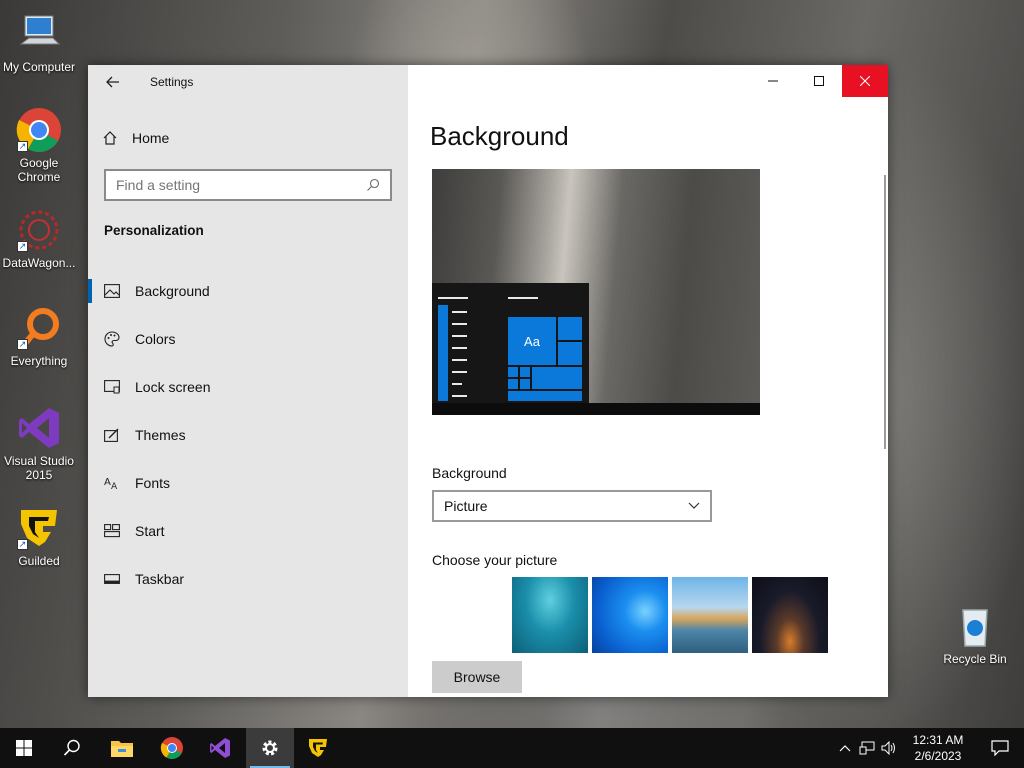 The width and height of the screenshot is (1024, 768). I want to click on taskbar-visual-studio, so click(220, 748).